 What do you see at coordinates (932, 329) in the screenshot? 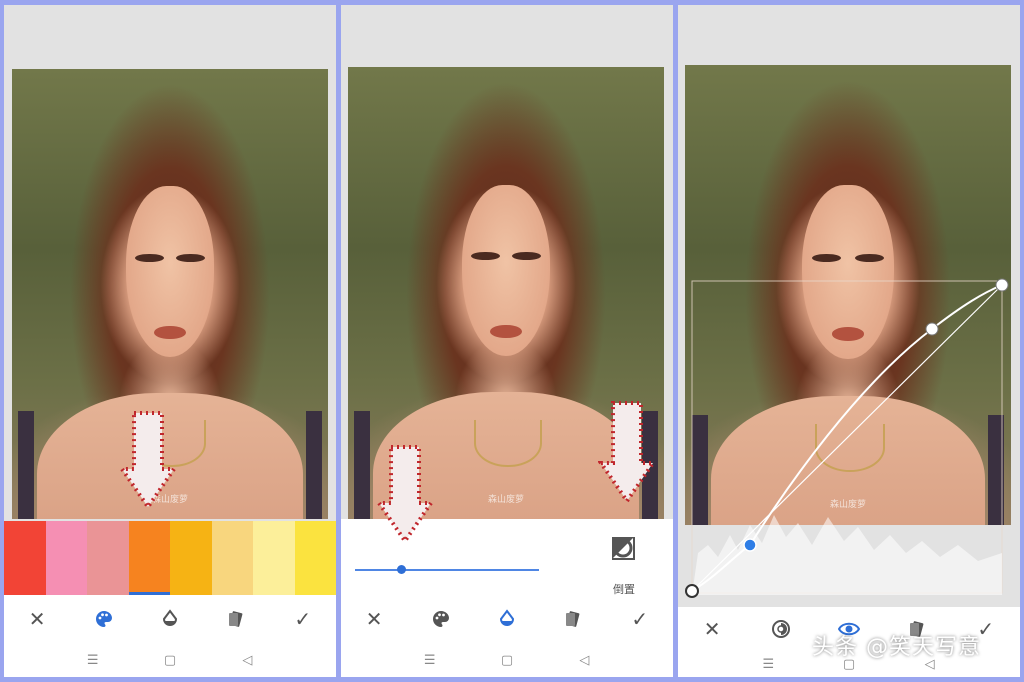
I see `curve-point-mid` at bounding box center [932, 329].